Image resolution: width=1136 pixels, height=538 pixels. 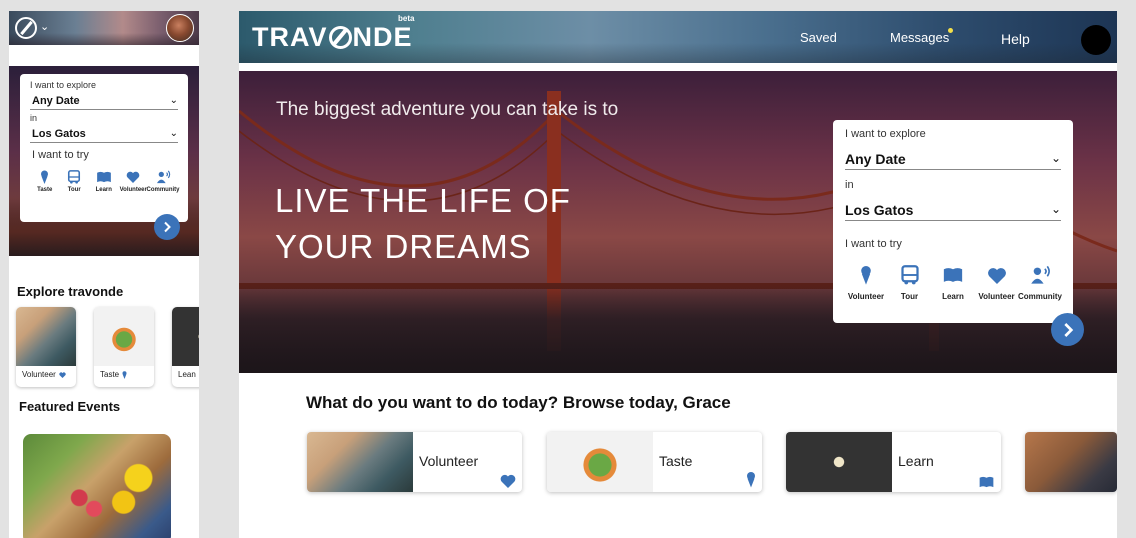 What do you see at coordinates (1015, 39) in the screenshot?
I see `nav-help: Help` at bounding box center [1015, 39].